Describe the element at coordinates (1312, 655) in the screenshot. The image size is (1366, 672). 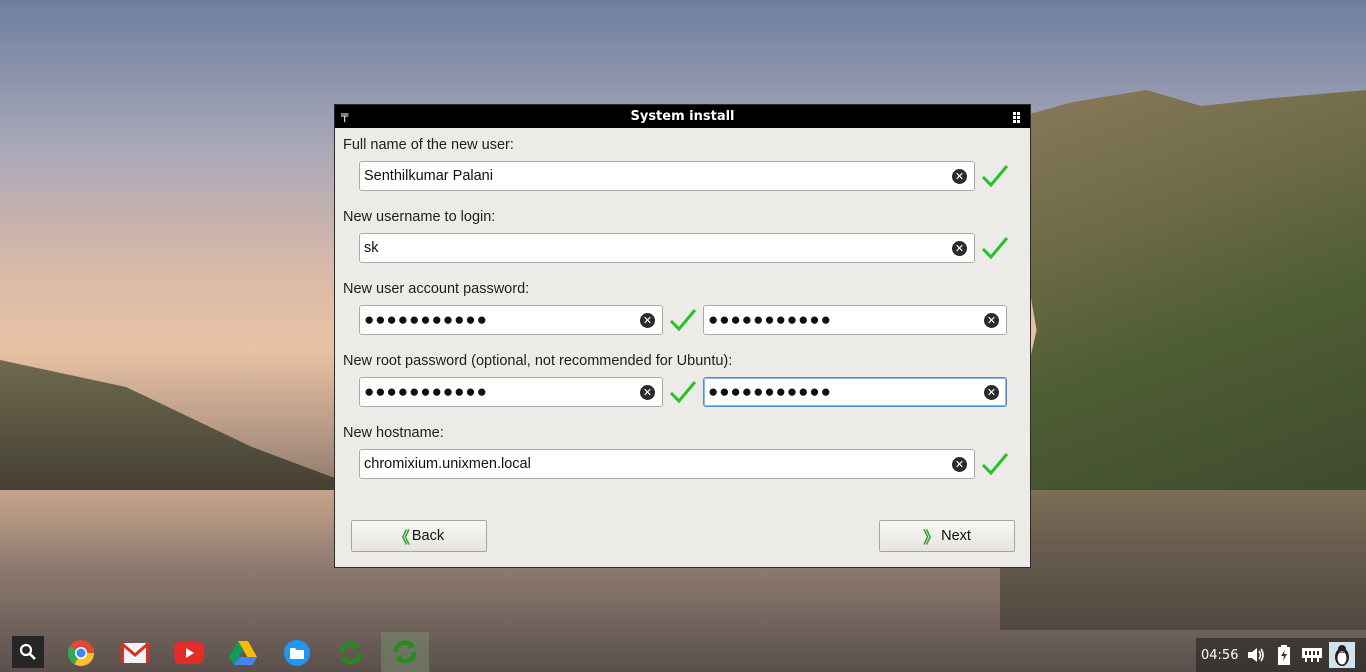
I see `network-icon` at that location.